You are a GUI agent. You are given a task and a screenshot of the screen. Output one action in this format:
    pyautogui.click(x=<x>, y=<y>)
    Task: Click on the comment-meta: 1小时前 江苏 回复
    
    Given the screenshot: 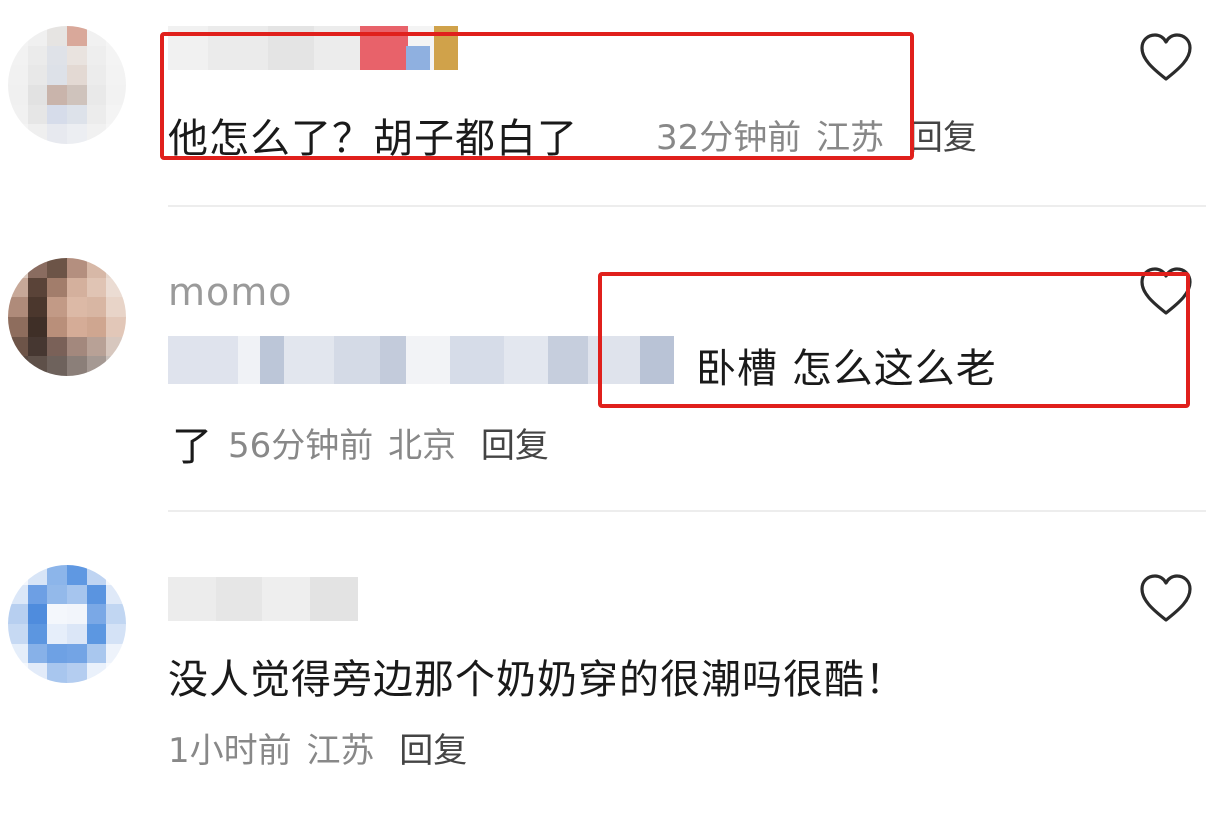 What is the action you would take?
    pyautogui.click(x=319, y=747)
    